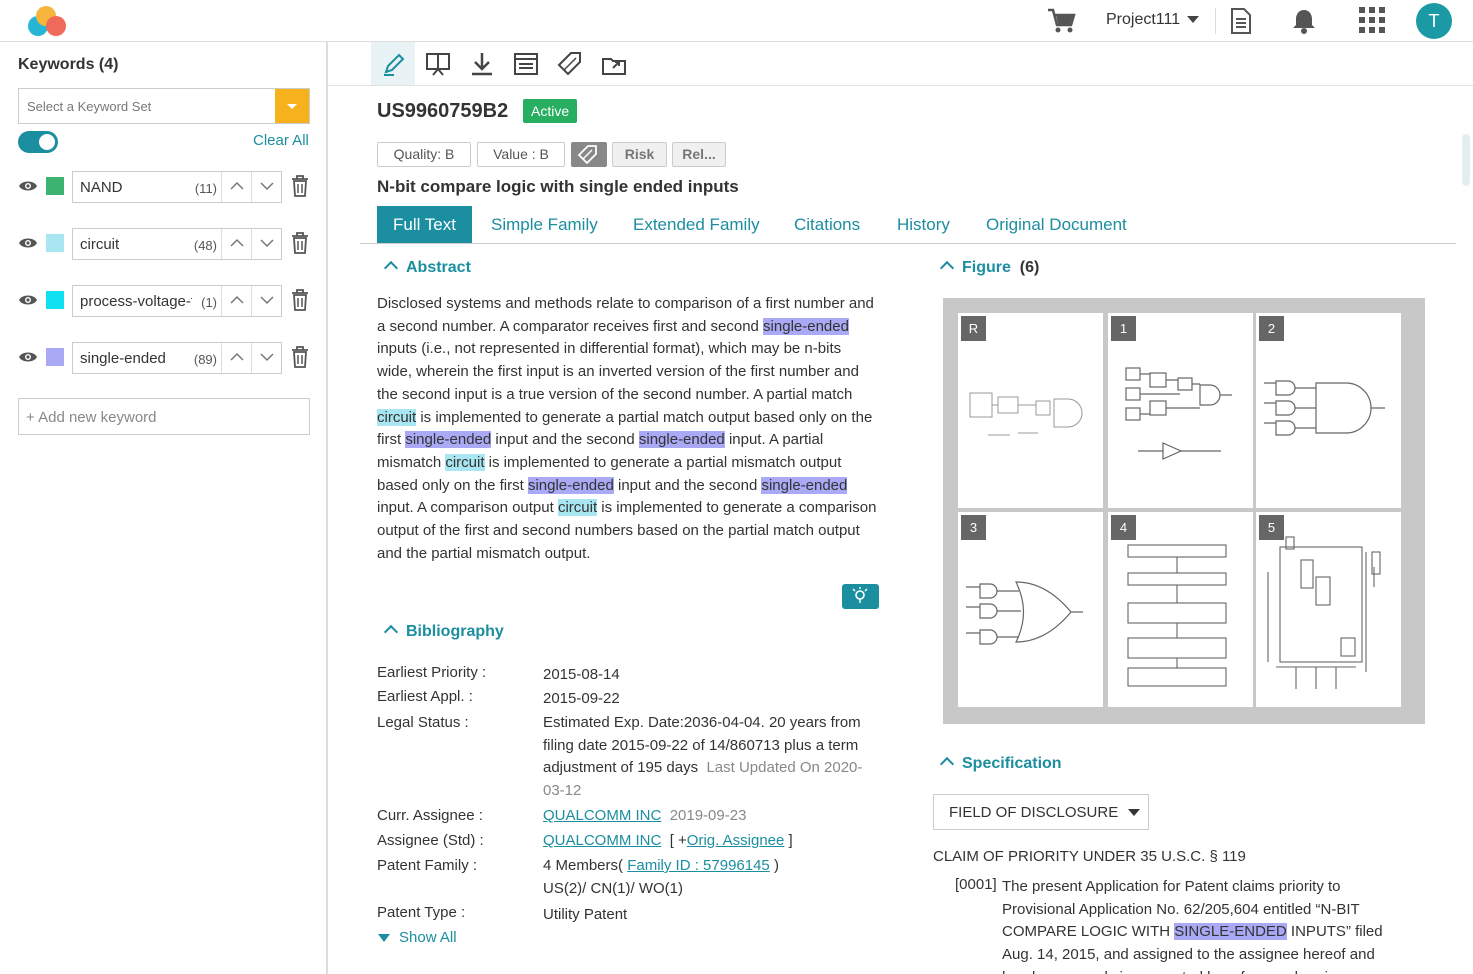 Image resolution: width=1473 pixels, height=974 pixels. What do you see at coordinates (1000, 764) in the screenshot?
I see `specification-heading: Specification` at bounding box center [1000, 764].